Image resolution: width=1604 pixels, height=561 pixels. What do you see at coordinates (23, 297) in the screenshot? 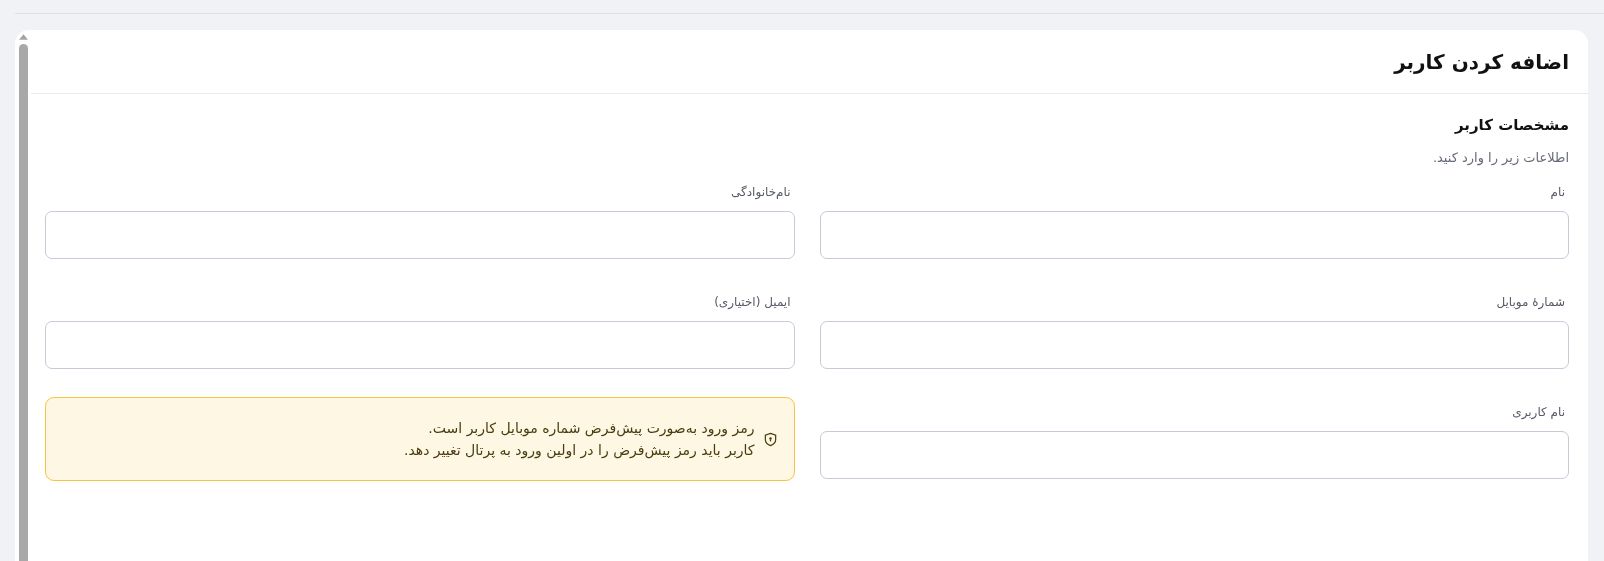
I see `scrollbar` at bounding box center [23, 297].